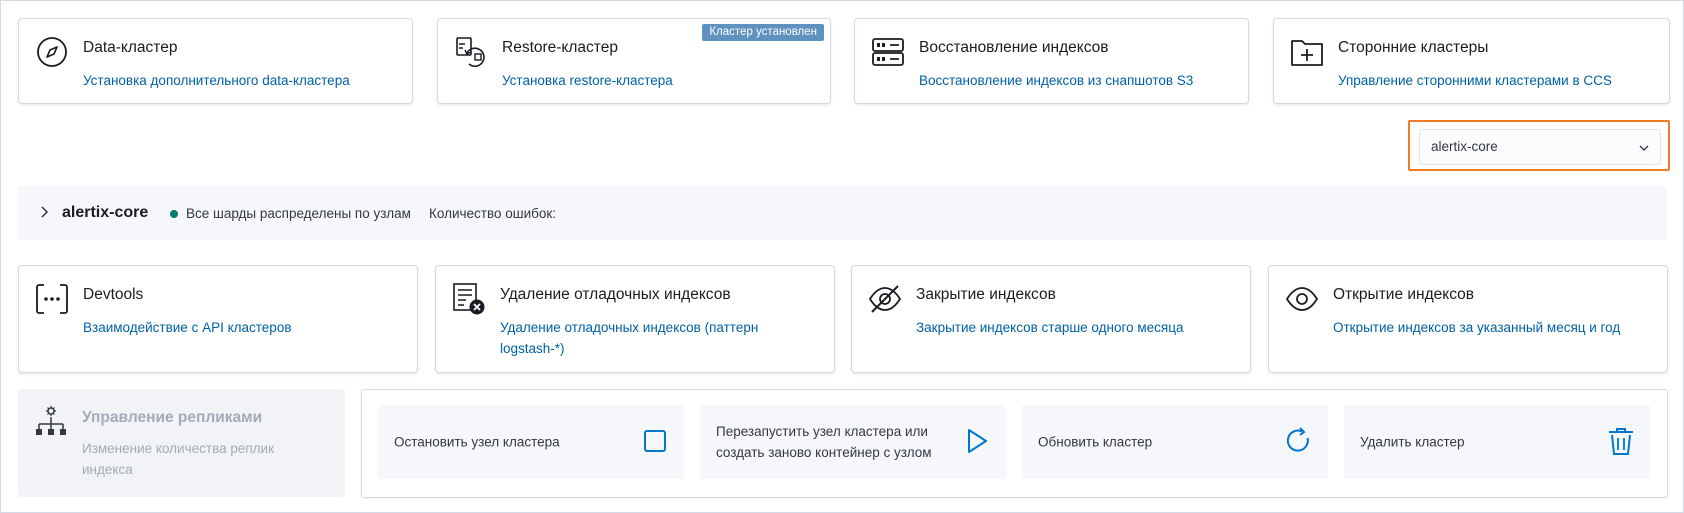 The image size is (1684, 513). Describe the element at coordinates (471, 52) in the screenshot. I see `restore-icon` at that location.